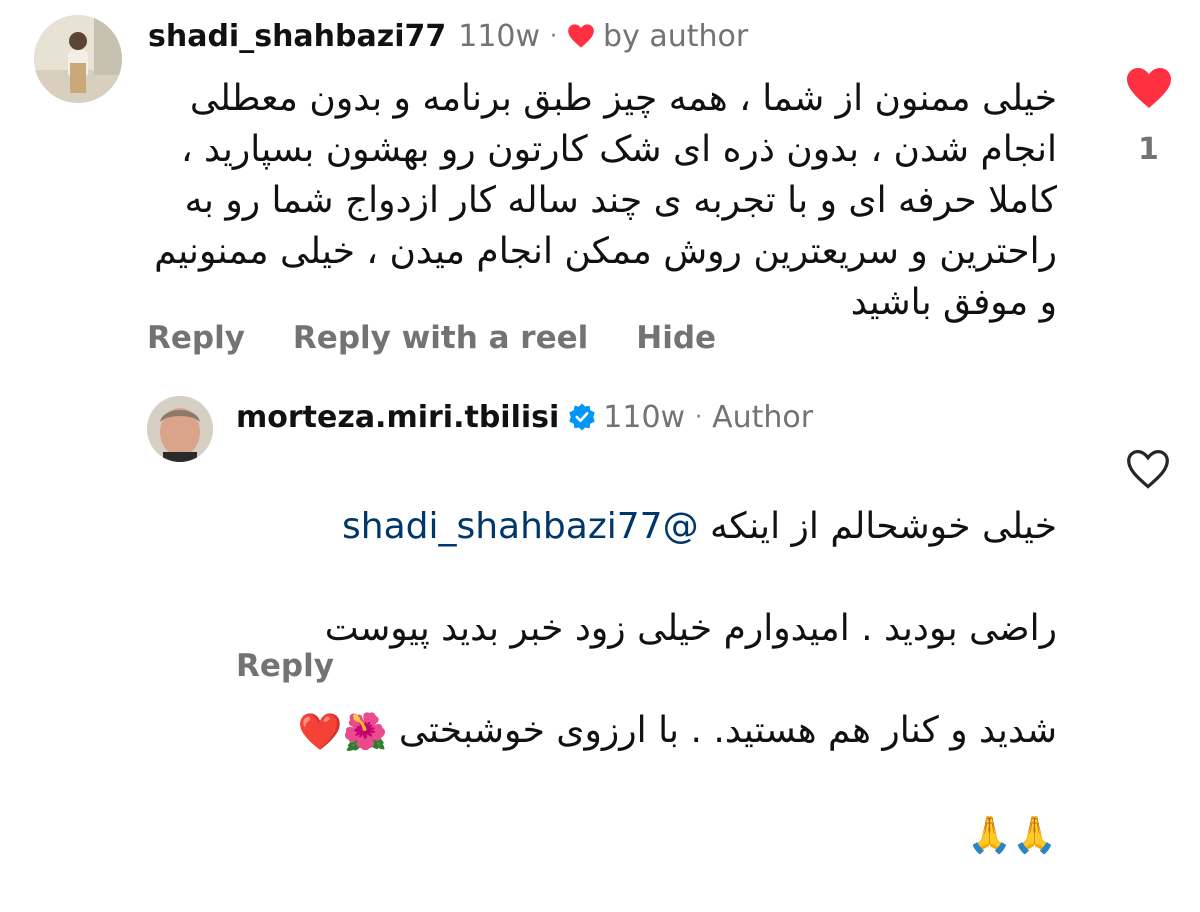  What do you see at coordinates (342, 732) in the screenshot?
I see `emoji-flower-heart: 🌺❤️` at bounding box center [342, 732].